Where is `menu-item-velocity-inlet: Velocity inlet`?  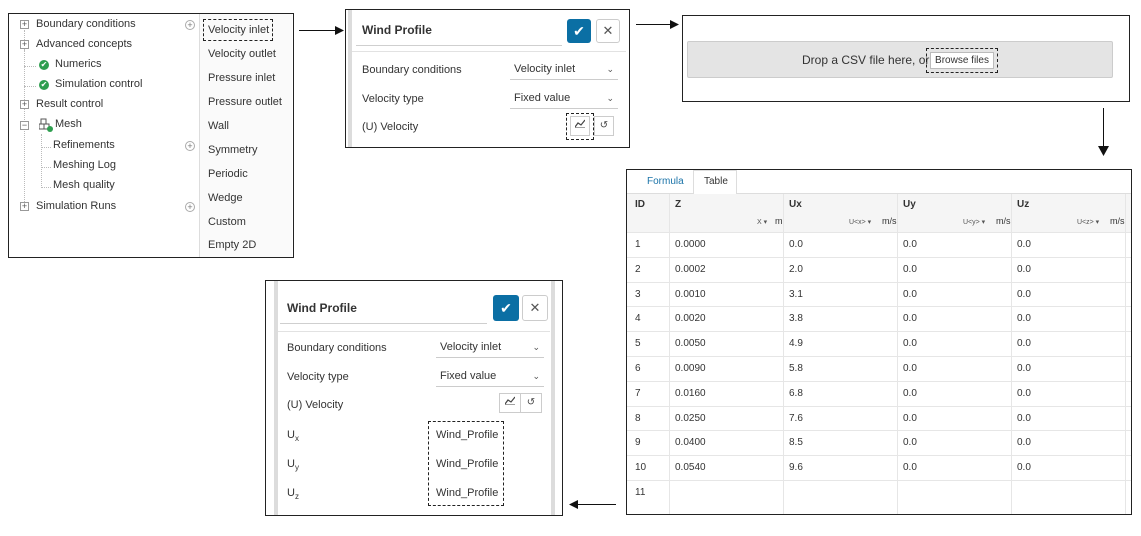 menu-item-velocity-inlet: Velocity inlet is located at coordinates (238, 30).